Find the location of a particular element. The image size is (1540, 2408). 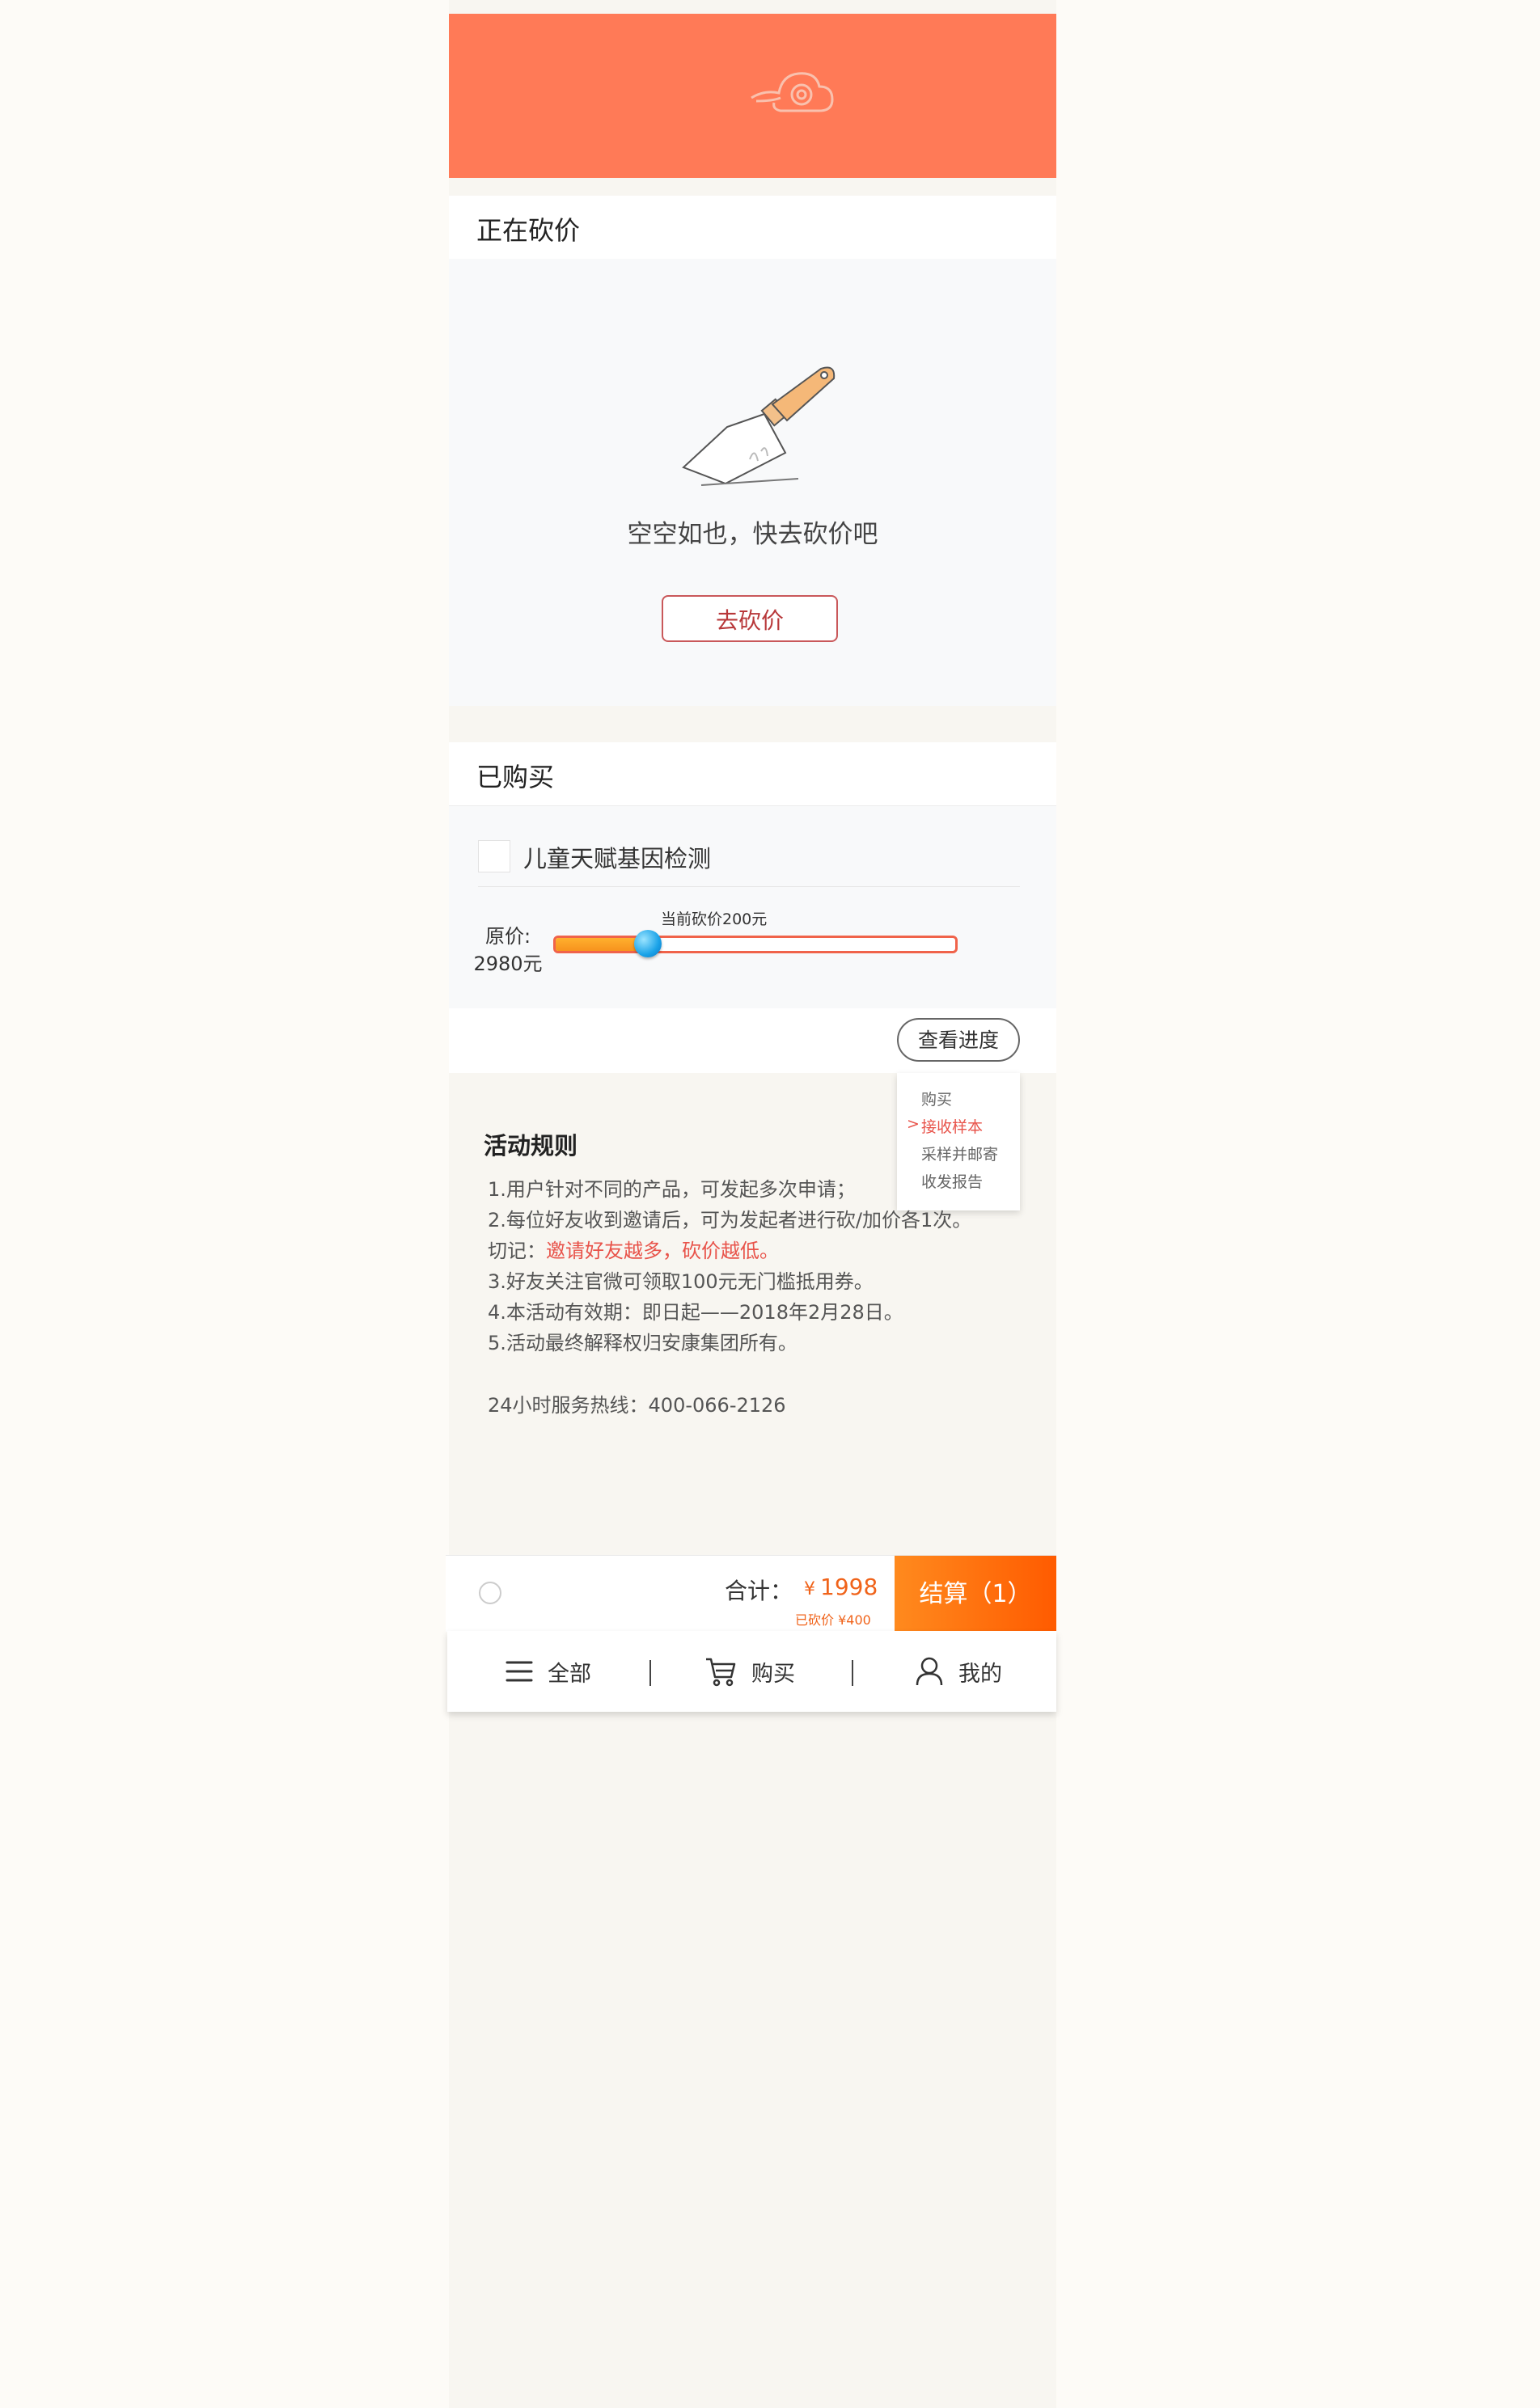

nav-buy: 购买 is located at coordinates (749, 1672).